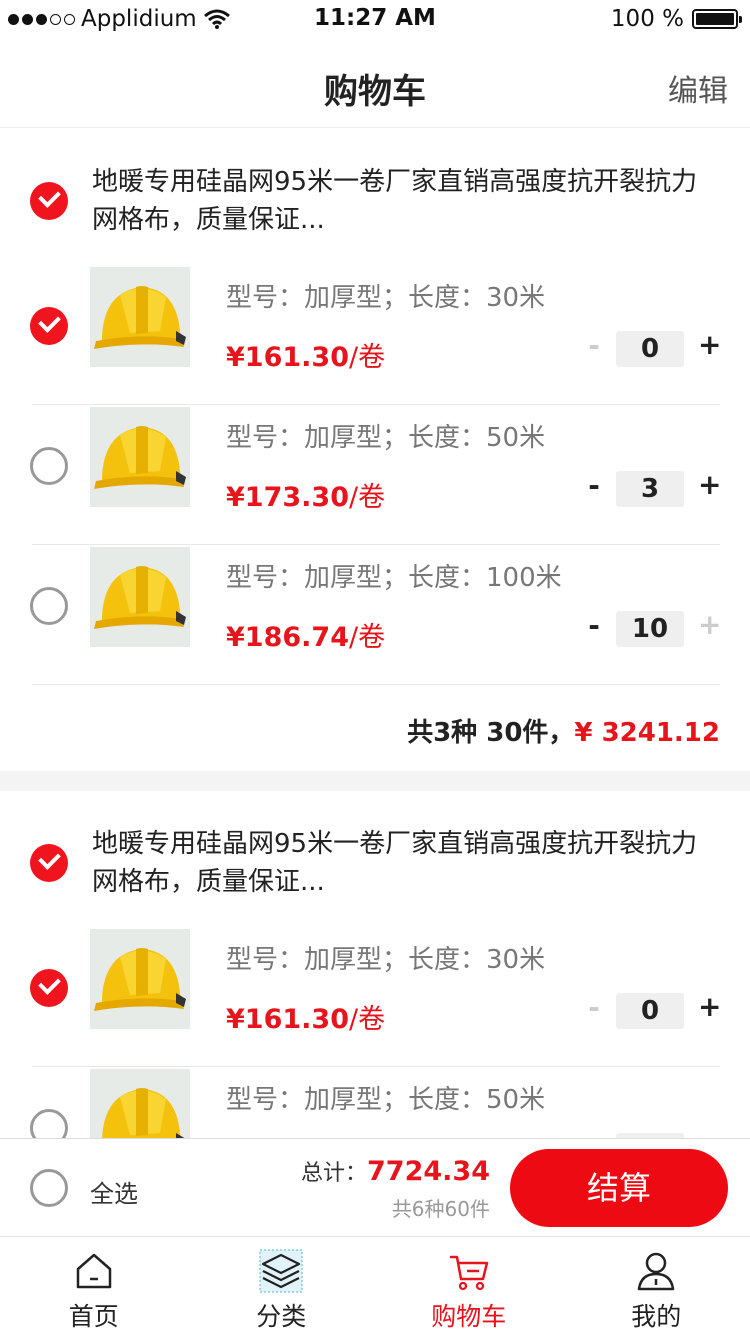 The height and width of the screenshot is (1334, 750). I want to click on summary-amount: ¥ 3241.12, so click(647, 733).